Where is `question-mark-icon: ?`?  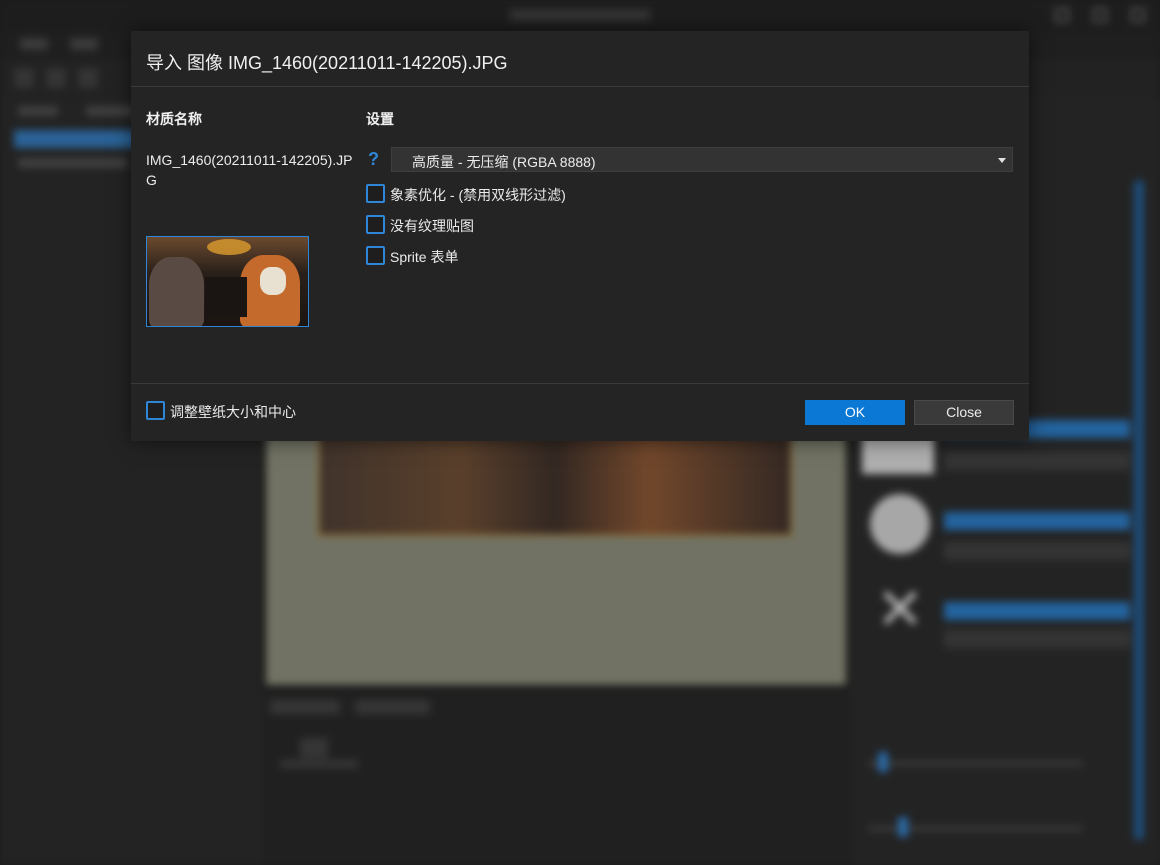 question-mark-icon: ? is located at coordinates (373, 159).